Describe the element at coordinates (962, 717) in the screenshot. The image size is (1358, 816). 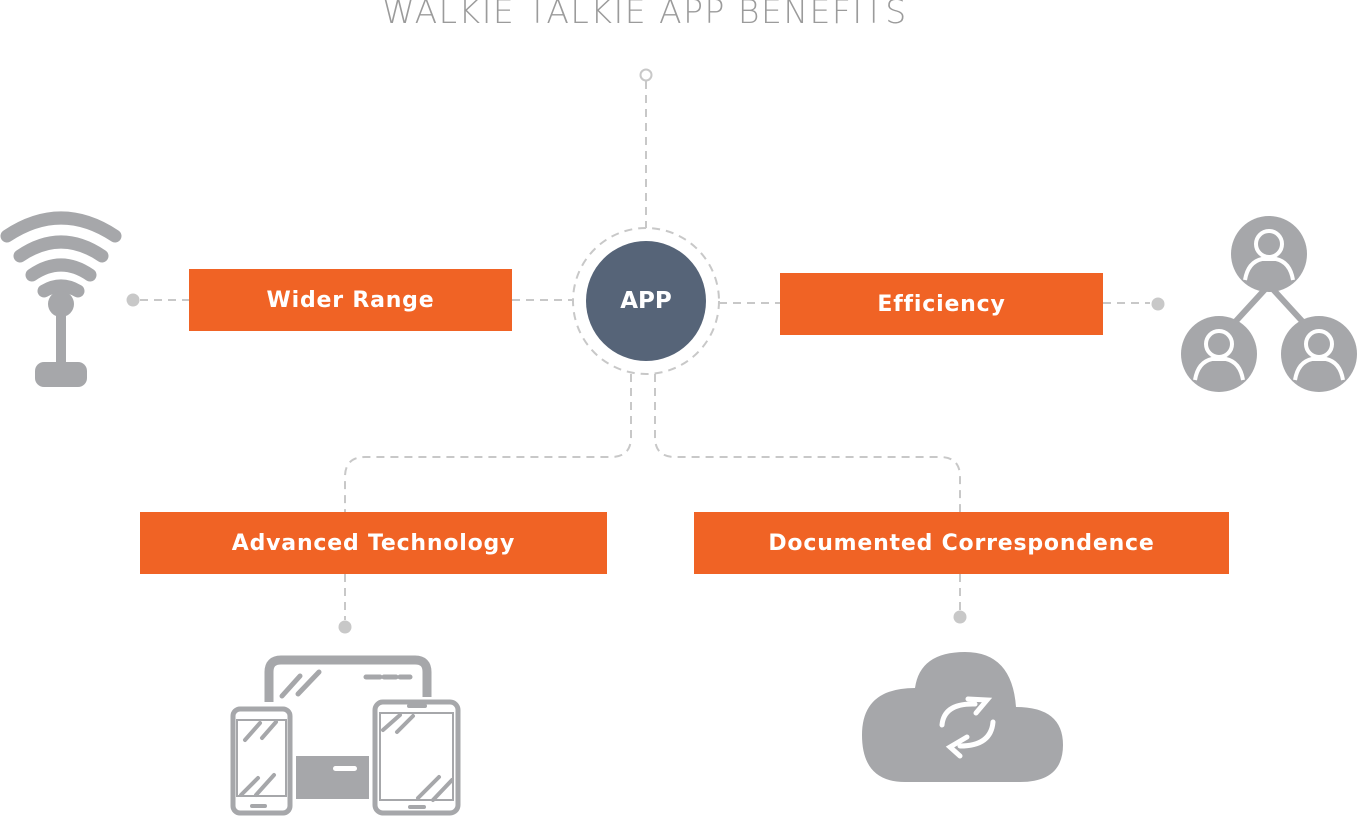
I see `cloud-sync-icon` at that location.